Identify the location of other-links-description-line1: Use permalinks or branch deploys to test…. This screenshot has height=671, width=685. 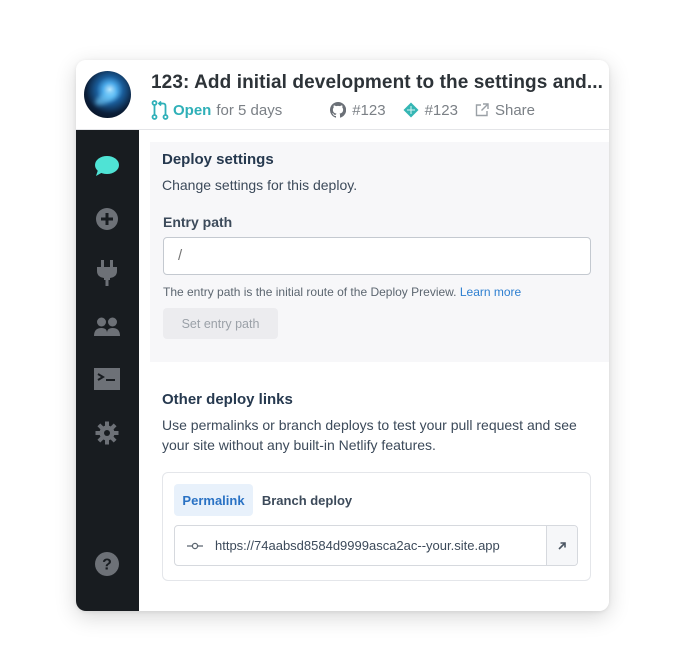
(369, 425).